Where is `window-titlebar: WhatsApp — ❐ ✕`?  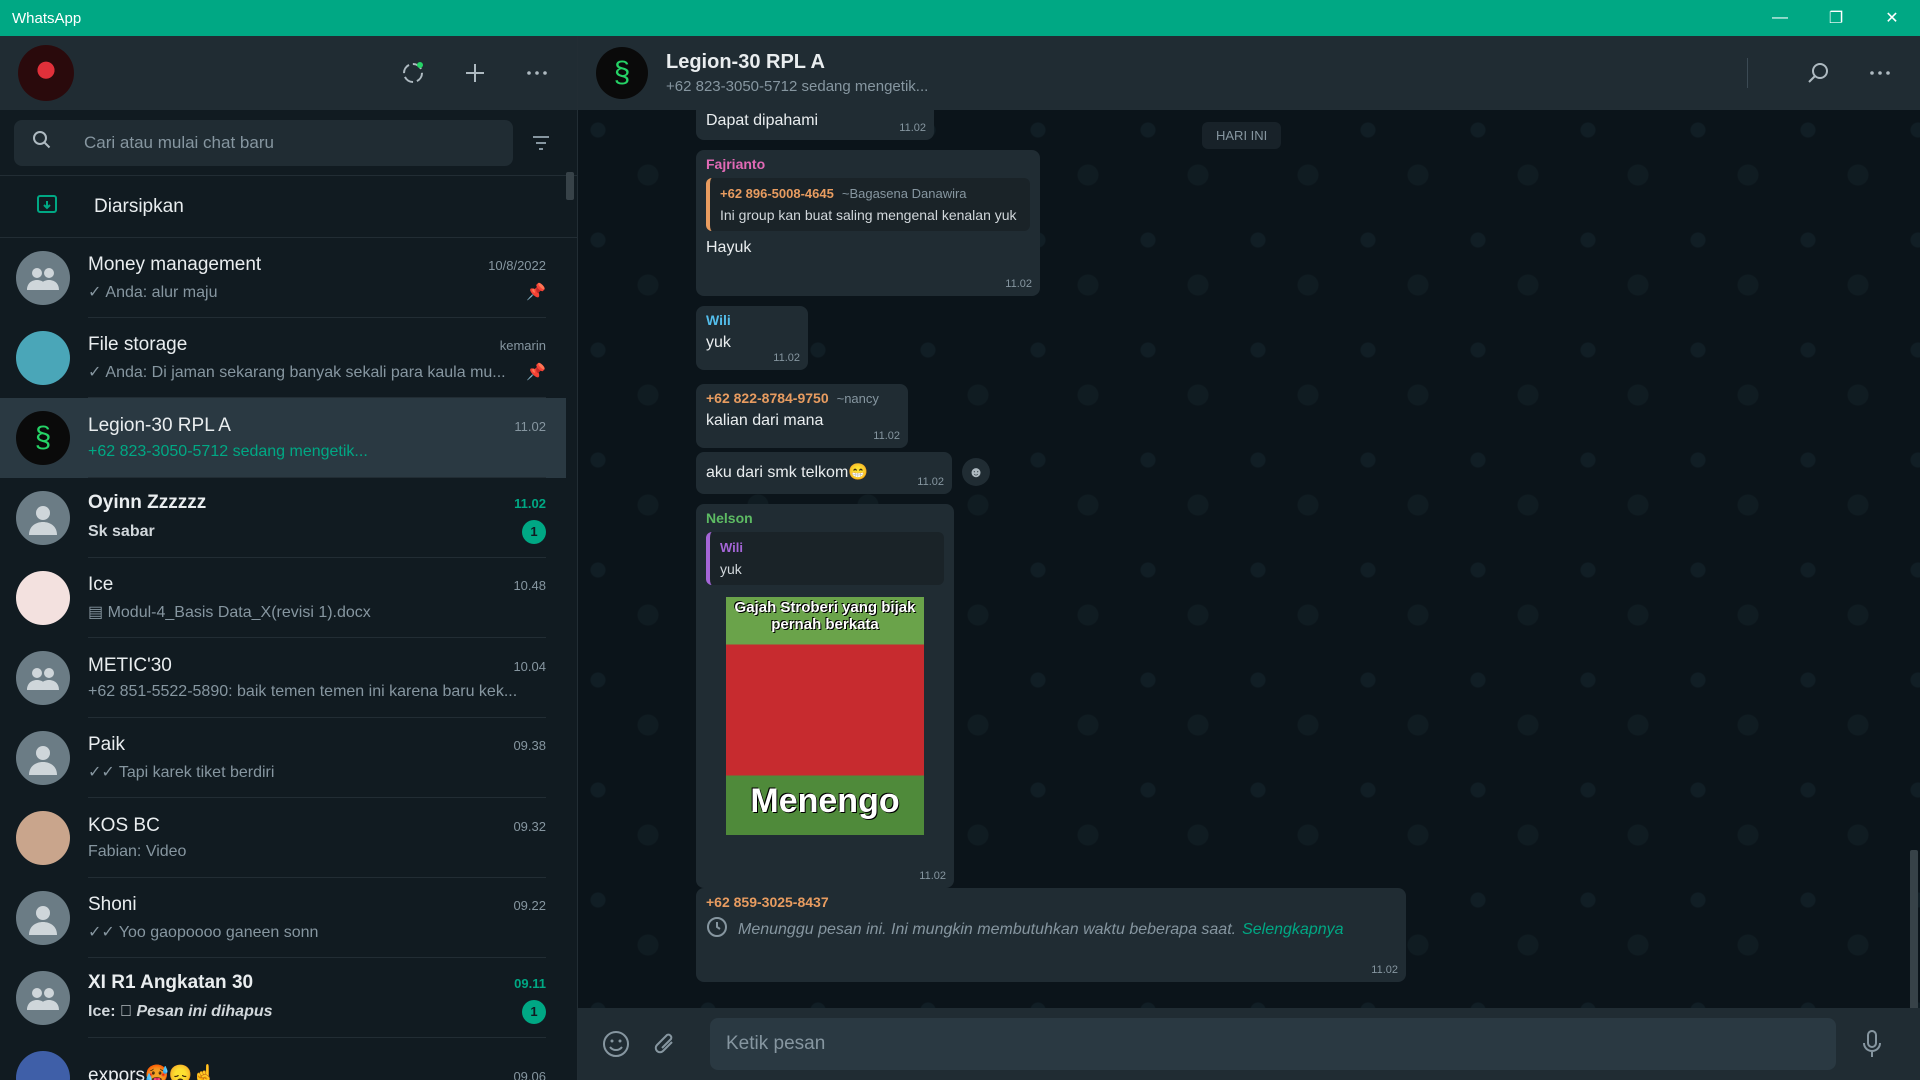
window-titlebar: WhatsApp — ❐ ✕ is located at coordinates (960, 18).